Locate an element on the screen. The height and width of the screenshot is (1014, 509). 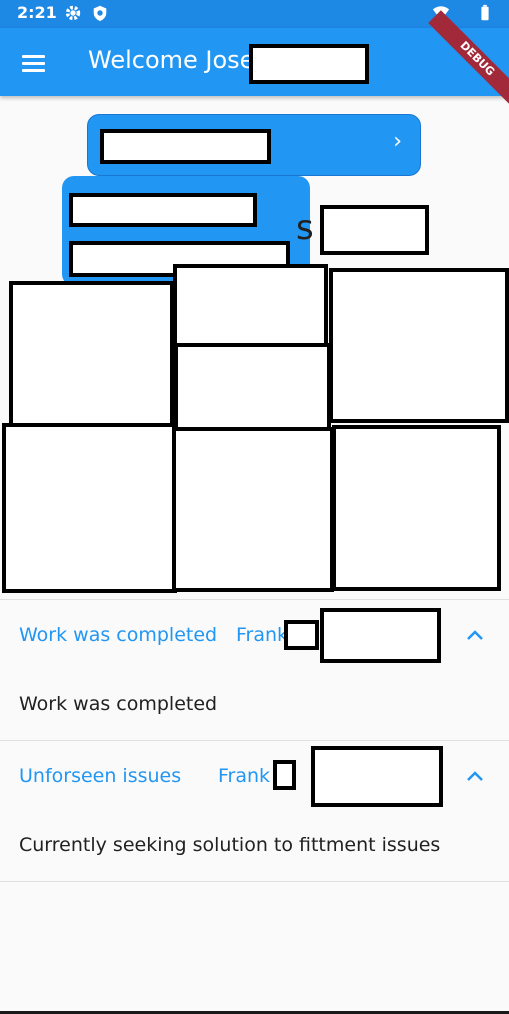
battery-icon is located at coordinates (485, 12).